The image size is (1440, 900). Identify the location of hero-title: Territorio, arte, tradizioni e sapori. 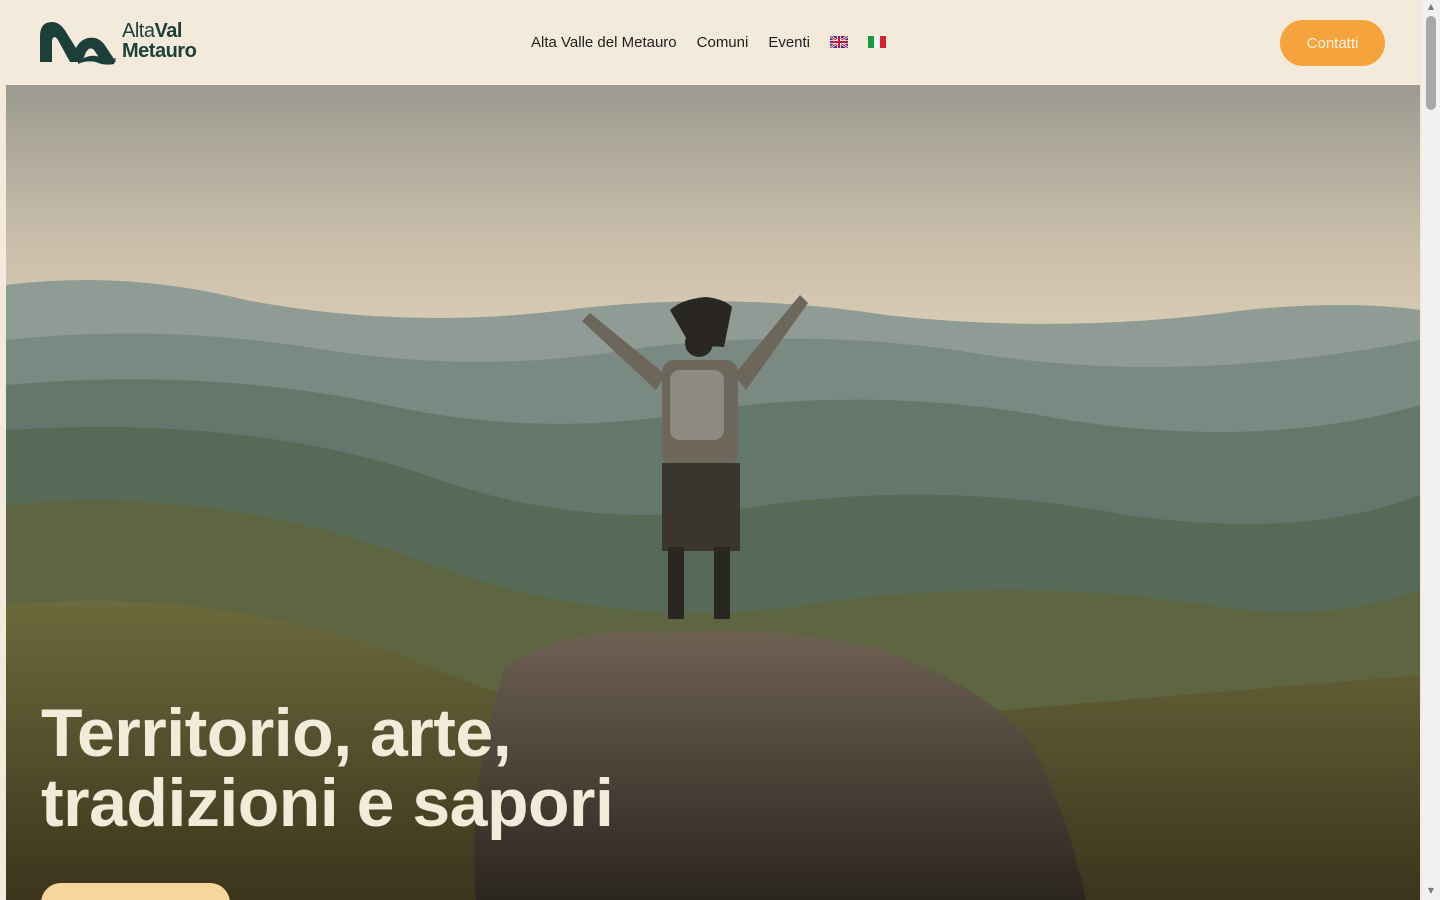
(391, 768).